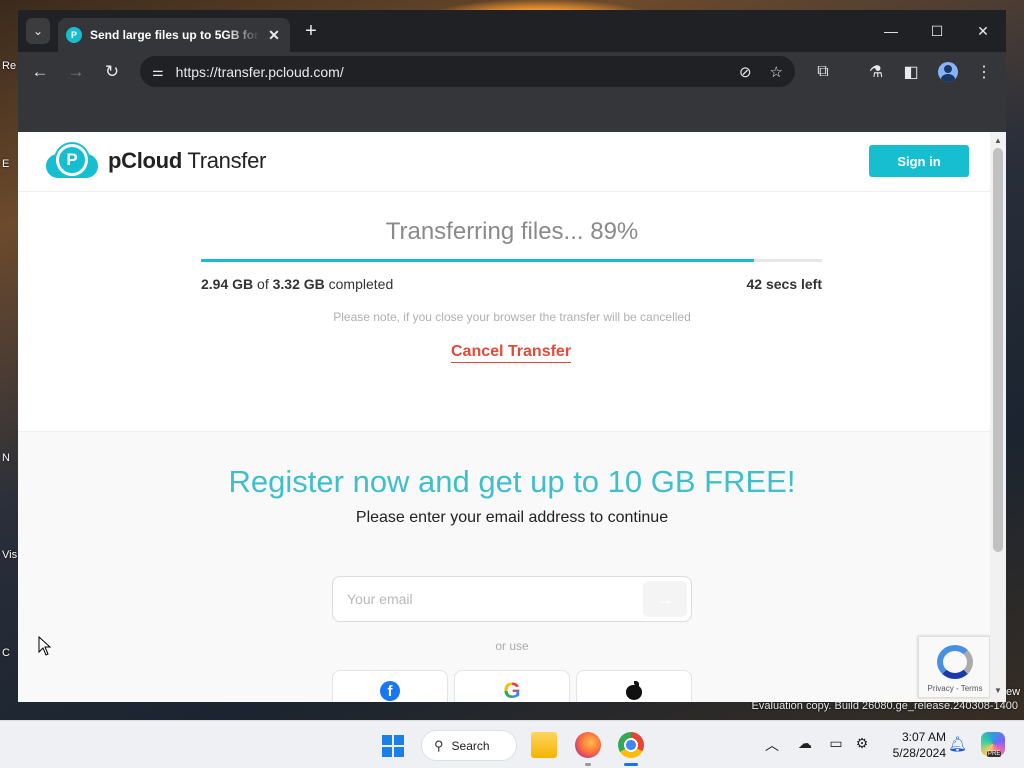 The image size is (1024, 768). What do you see at coordinates (74, 35) in the screenshot?
I see `pcloud-favicon-icon: P` at bounding box center [74, 35].